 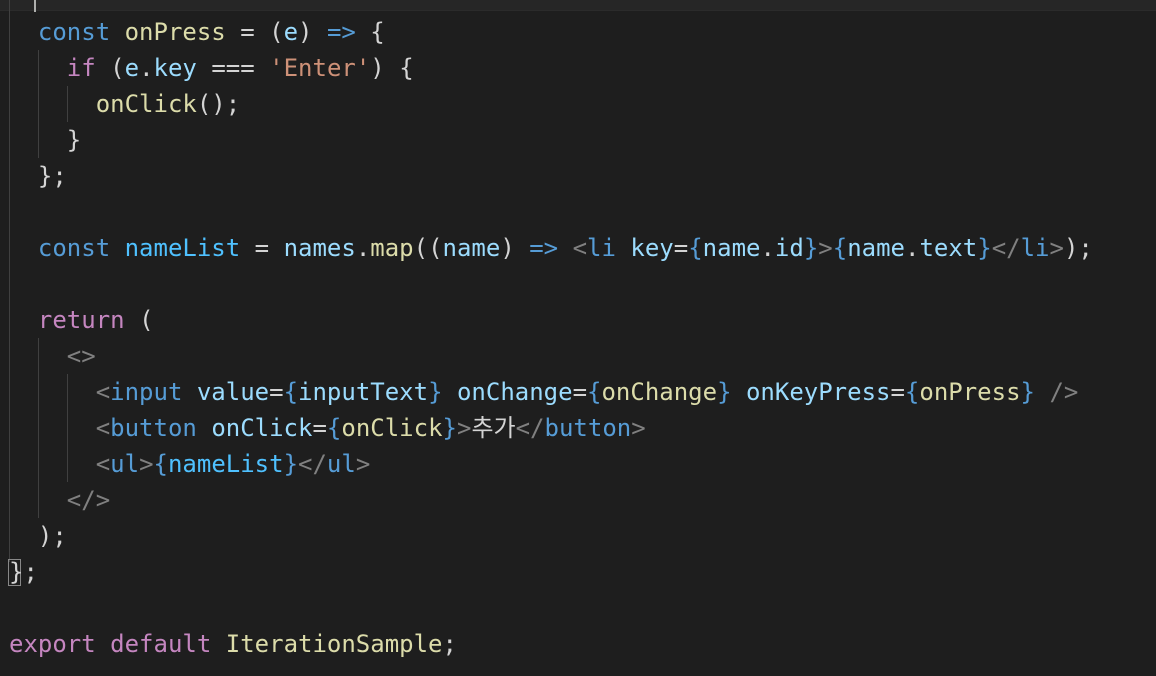 I want to click on token-operator: ===, so click(x=233, y=68).